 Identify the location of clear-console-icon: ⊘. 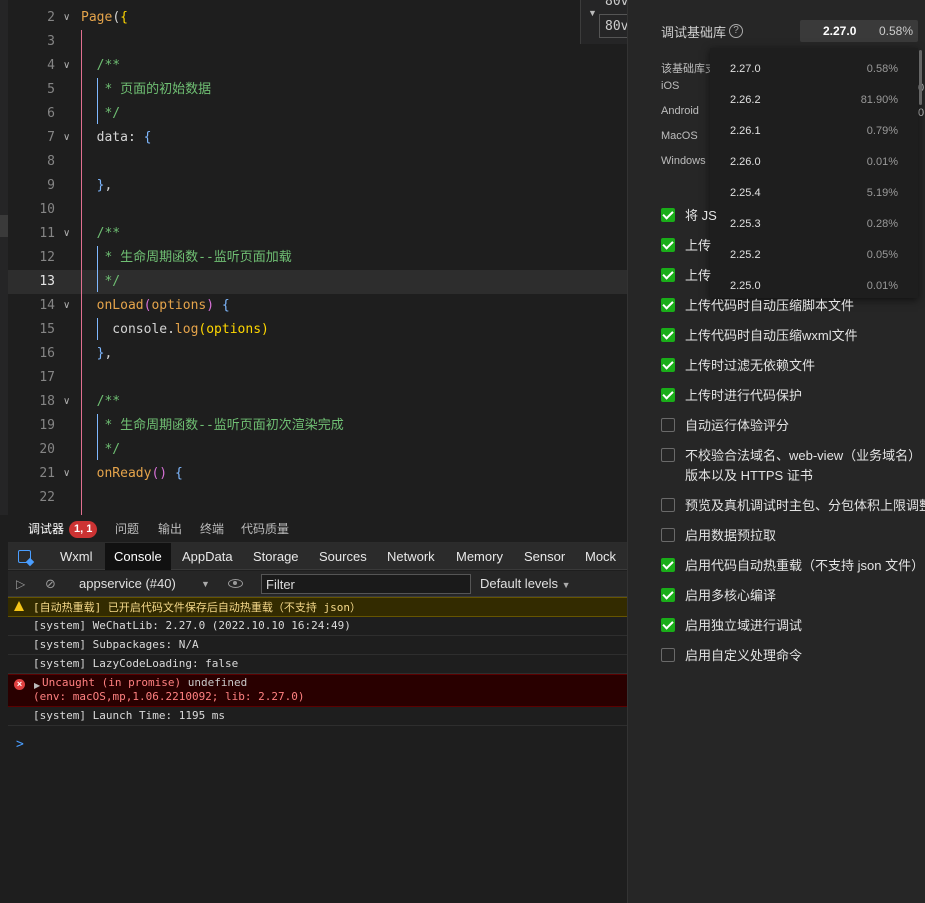
(50, 584).